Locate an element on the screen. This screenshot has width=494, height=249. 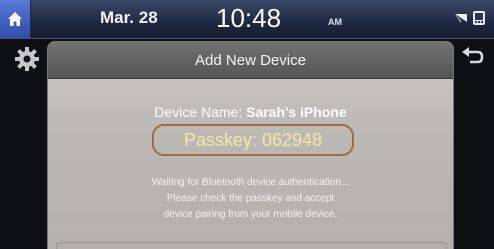
device-name-value: Sarah's iPhone is located at coordinates (296, 112).